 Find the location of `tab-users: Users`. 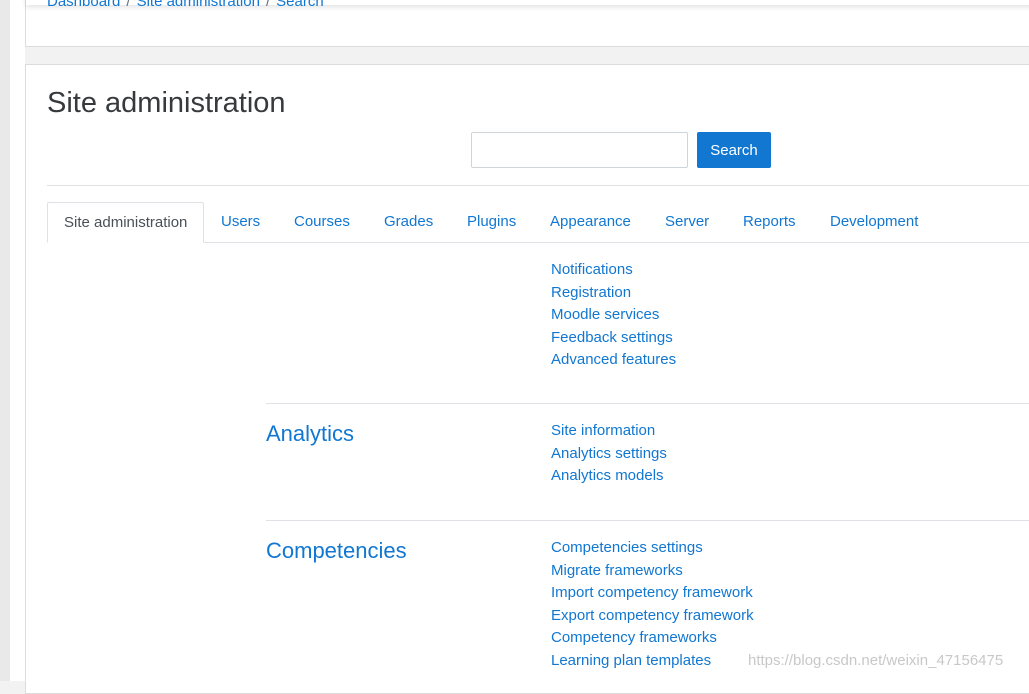

tab-users: Users is located at coordinates (240, 222).